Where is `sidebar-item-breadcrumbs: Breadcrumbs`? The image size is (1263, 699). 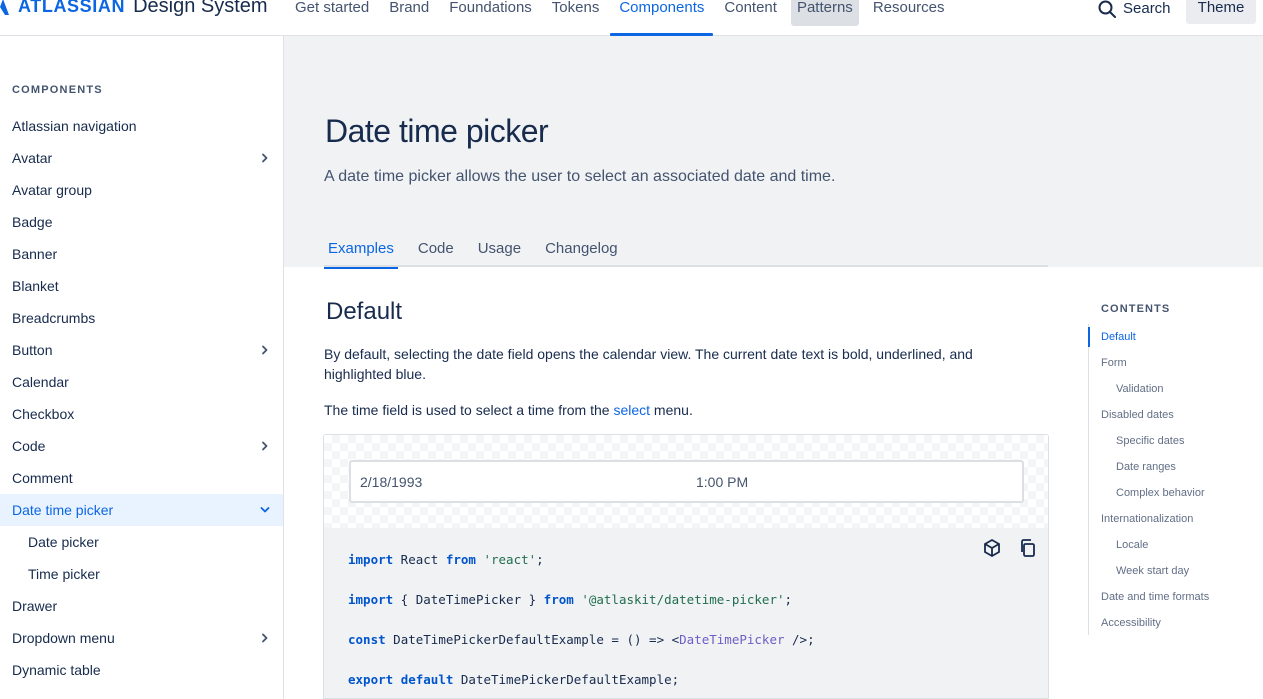 sidebar-item-breadcrumbs: Breadcrumbs is located at coordinates (141, 318).